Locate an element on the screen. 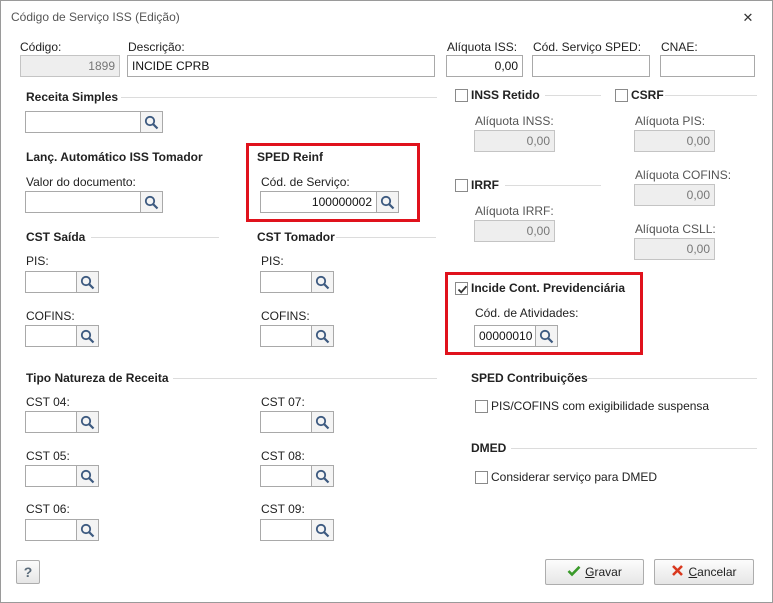  valor-documento-label: Valor do documento: is located at coordinates (81, 182).